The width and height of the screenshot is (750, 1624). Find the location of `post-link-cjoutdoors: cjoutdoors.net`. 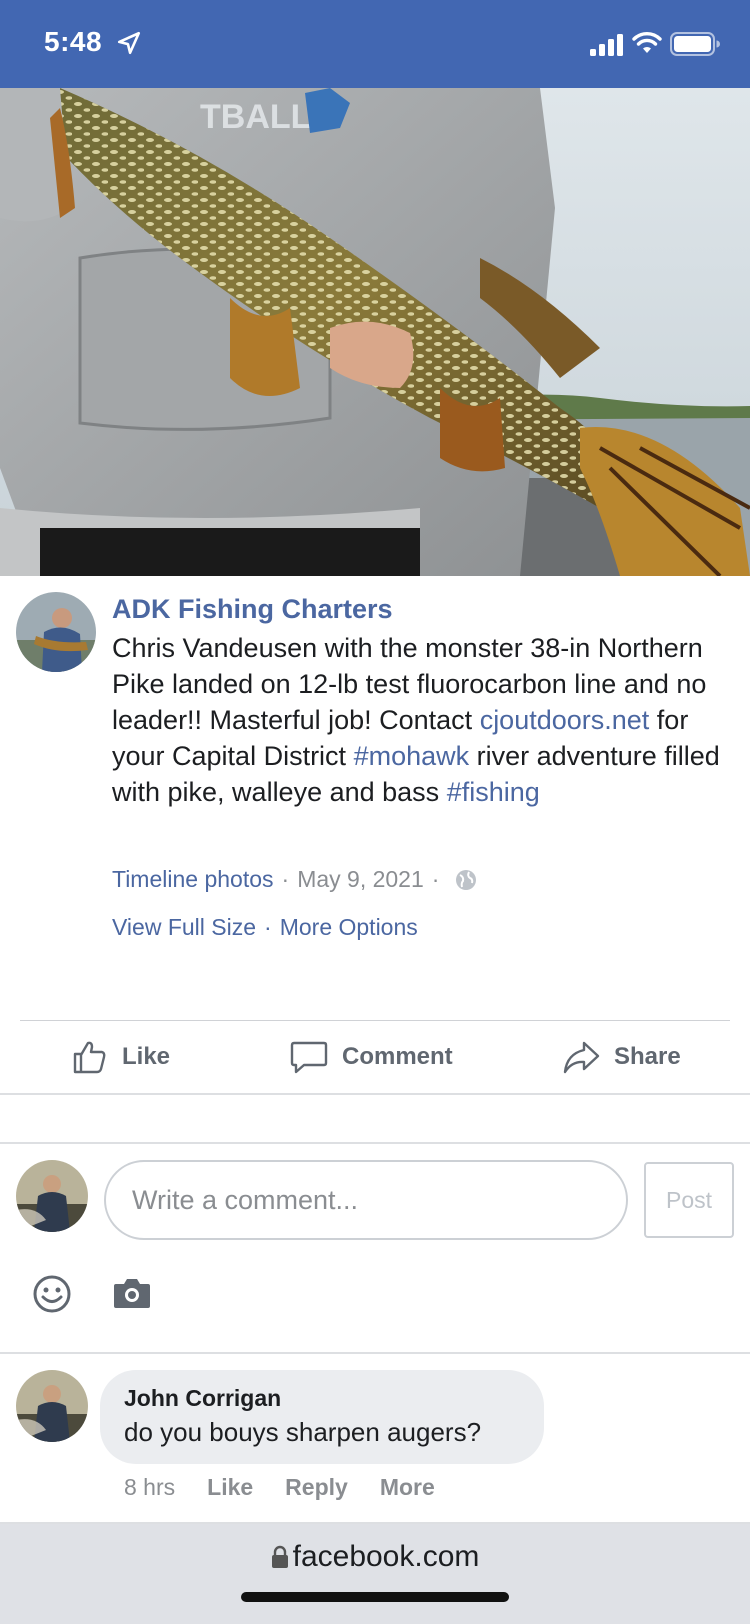

post-link-cjoutdoors: cjoutdoors.net is located at coordinates (565, 720).